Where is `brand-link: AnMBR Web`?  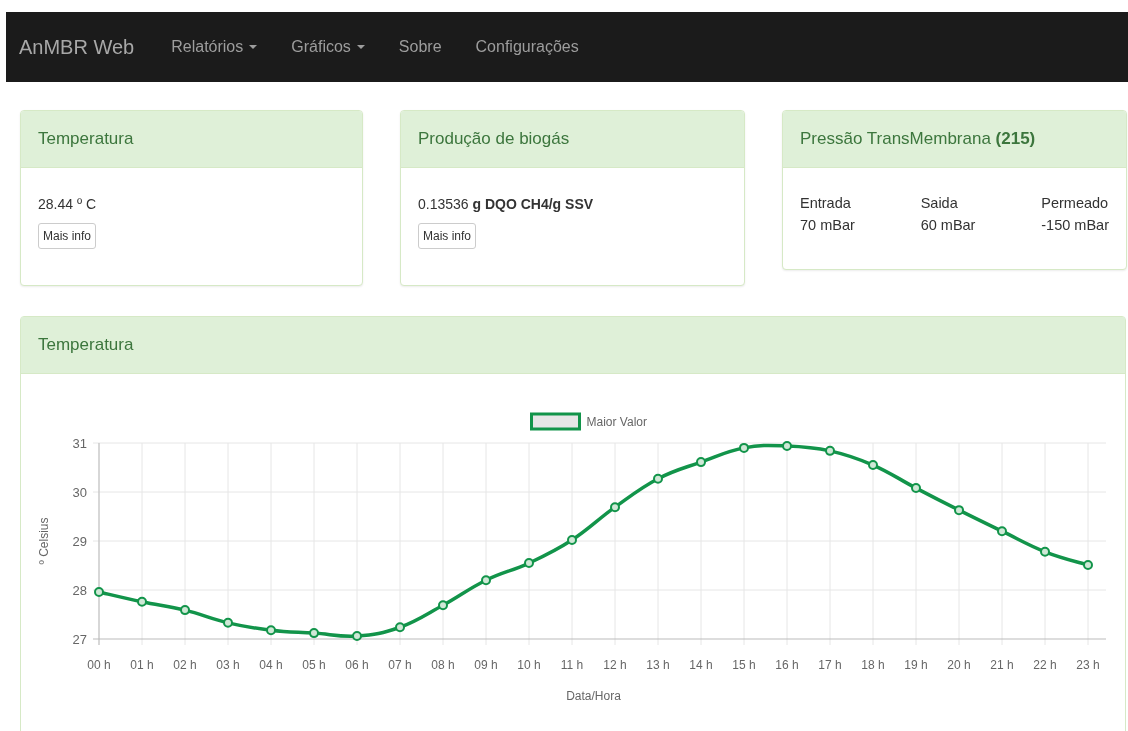 brand-link: AnMBR Web is located at coordinates (77, 47).